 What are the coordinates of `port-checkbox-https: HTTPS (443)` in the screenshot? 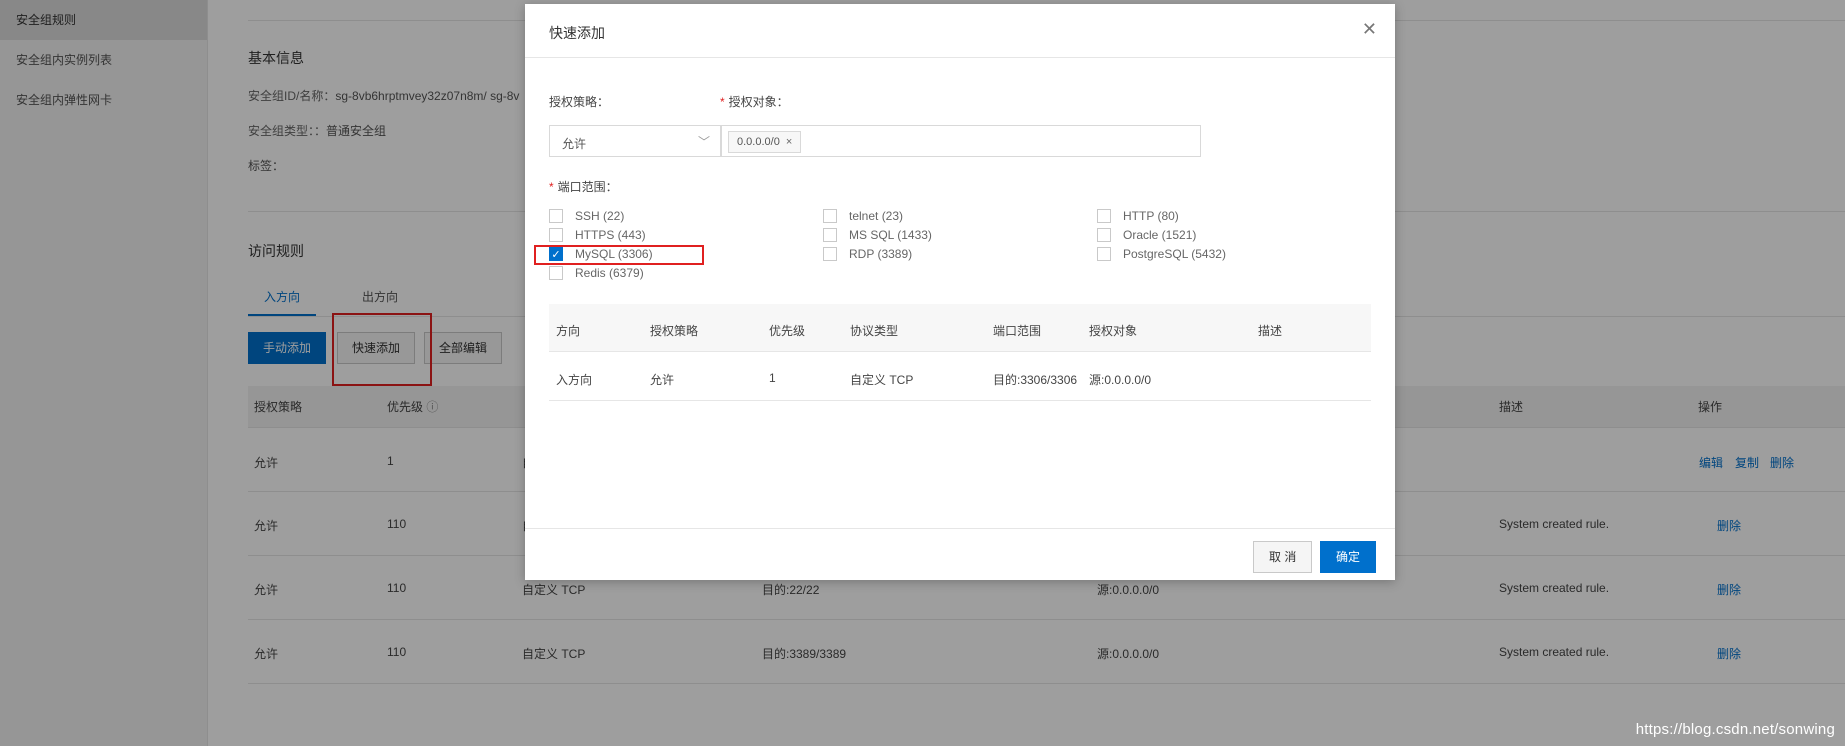 It's located at (597, 235).